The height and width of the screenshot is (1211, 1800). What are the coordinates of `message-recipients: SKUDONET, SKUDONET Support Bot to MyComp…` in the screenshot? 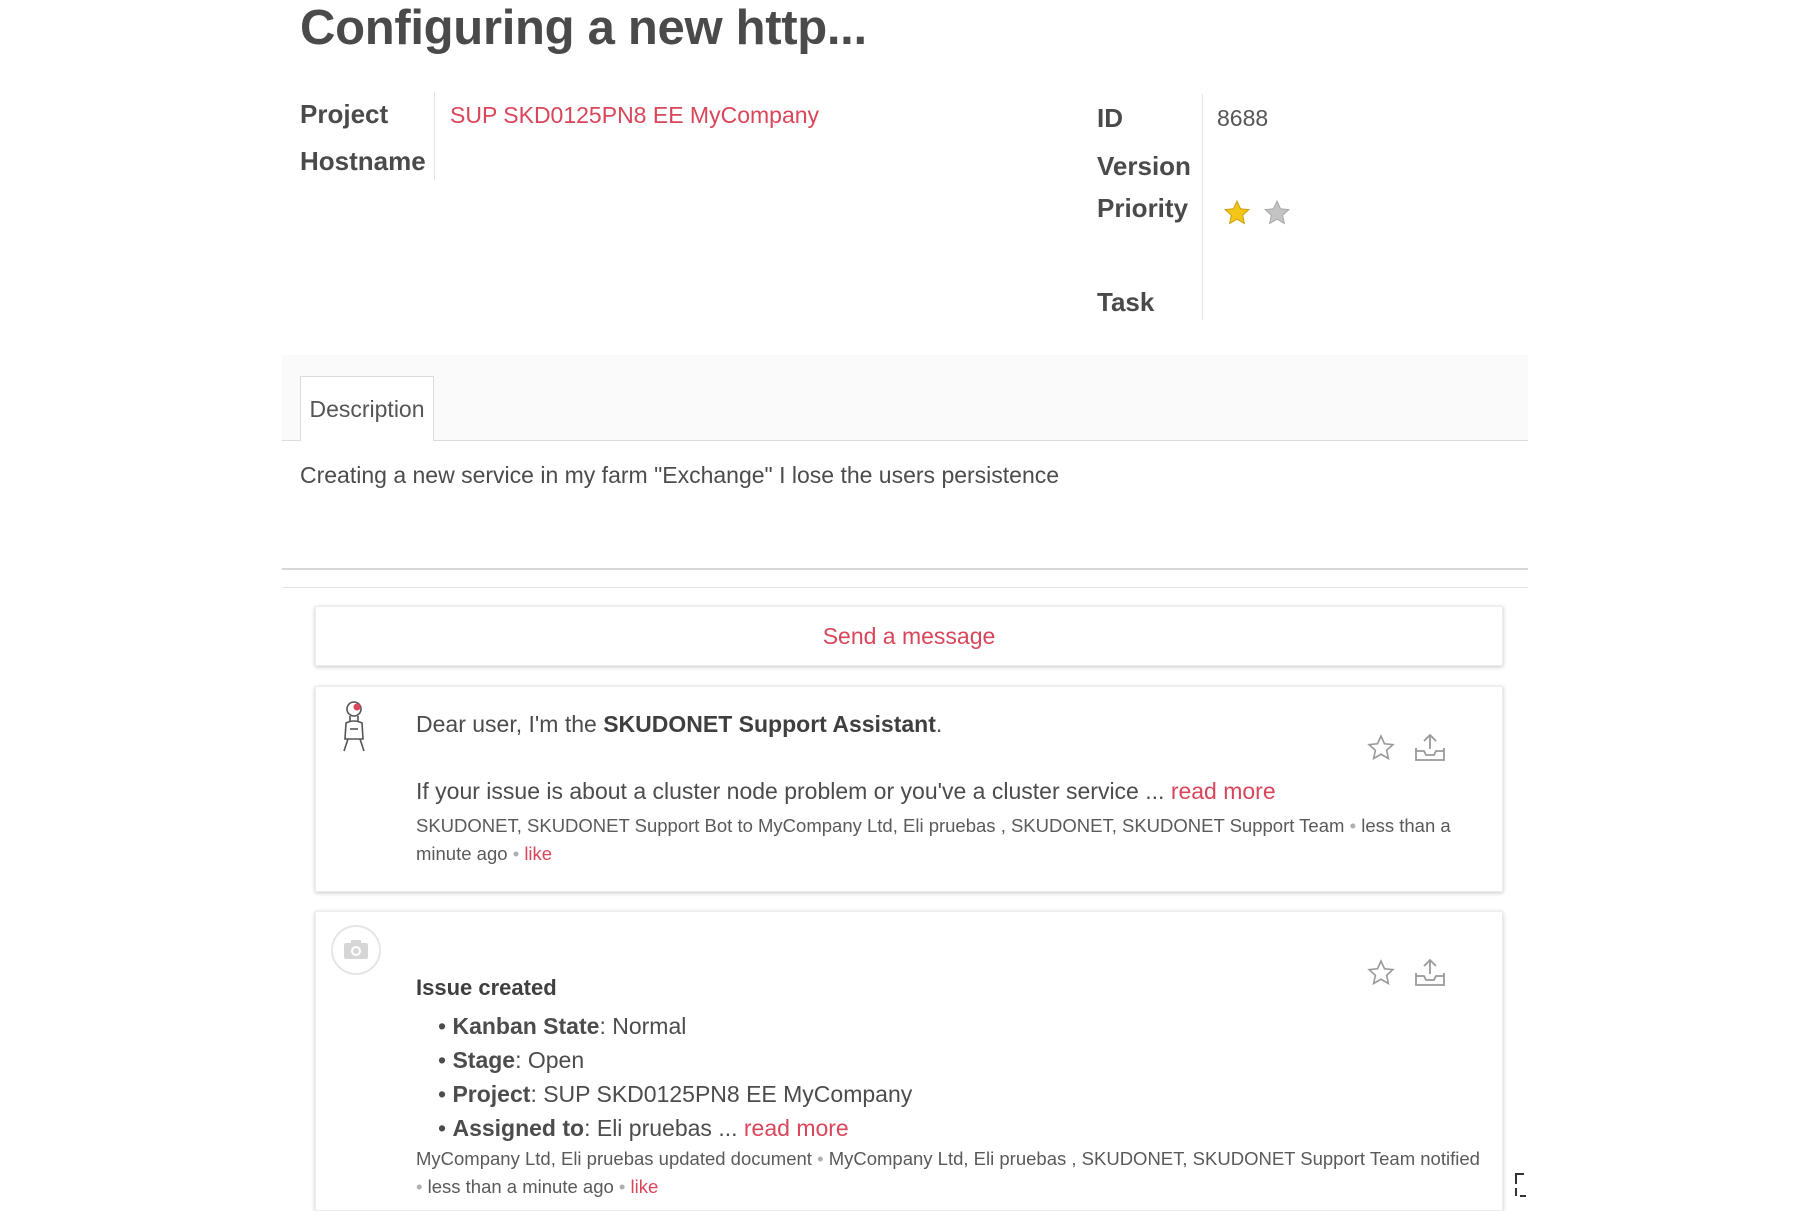 It's located at (880, 825).